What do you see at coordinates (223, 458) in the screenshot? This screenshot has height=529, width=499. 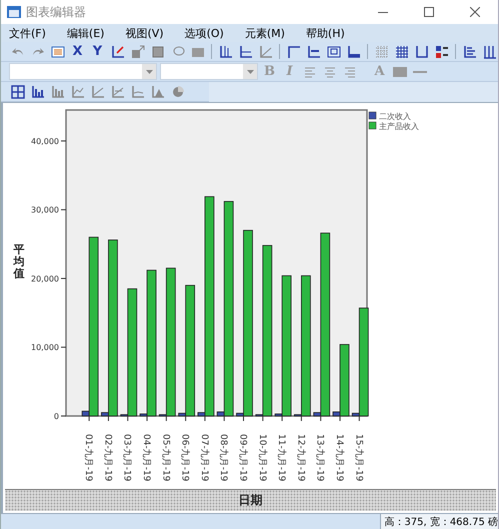 I see `x-tick-label: 08-九月-19` at bounding box center [223, 458].